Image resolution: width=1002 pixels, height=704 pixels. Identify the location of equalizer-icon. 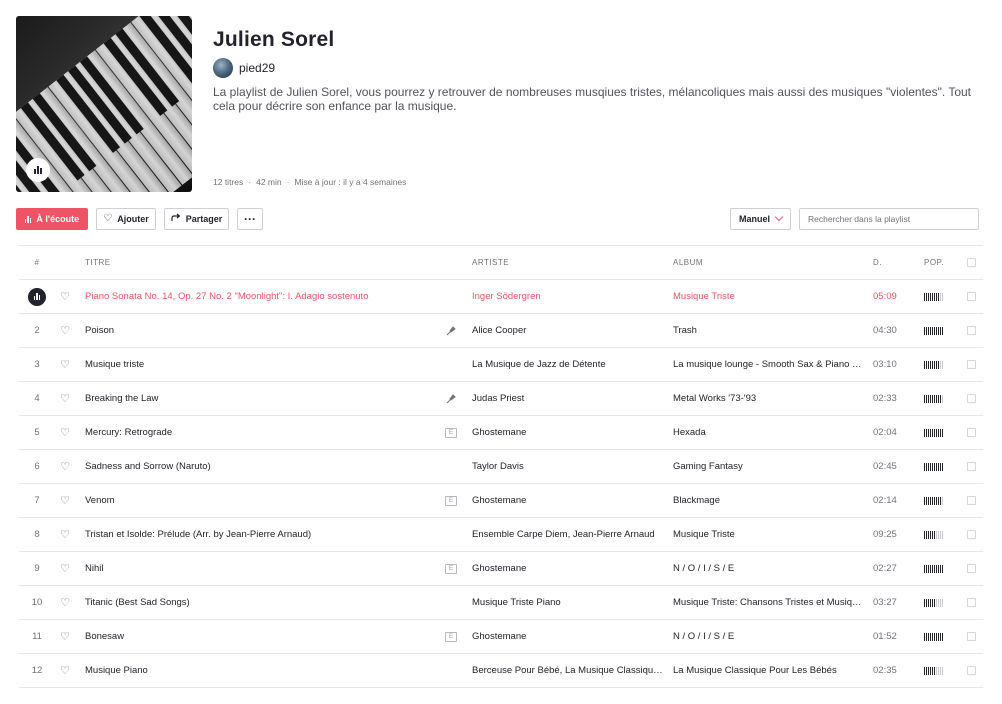
(37, 296).